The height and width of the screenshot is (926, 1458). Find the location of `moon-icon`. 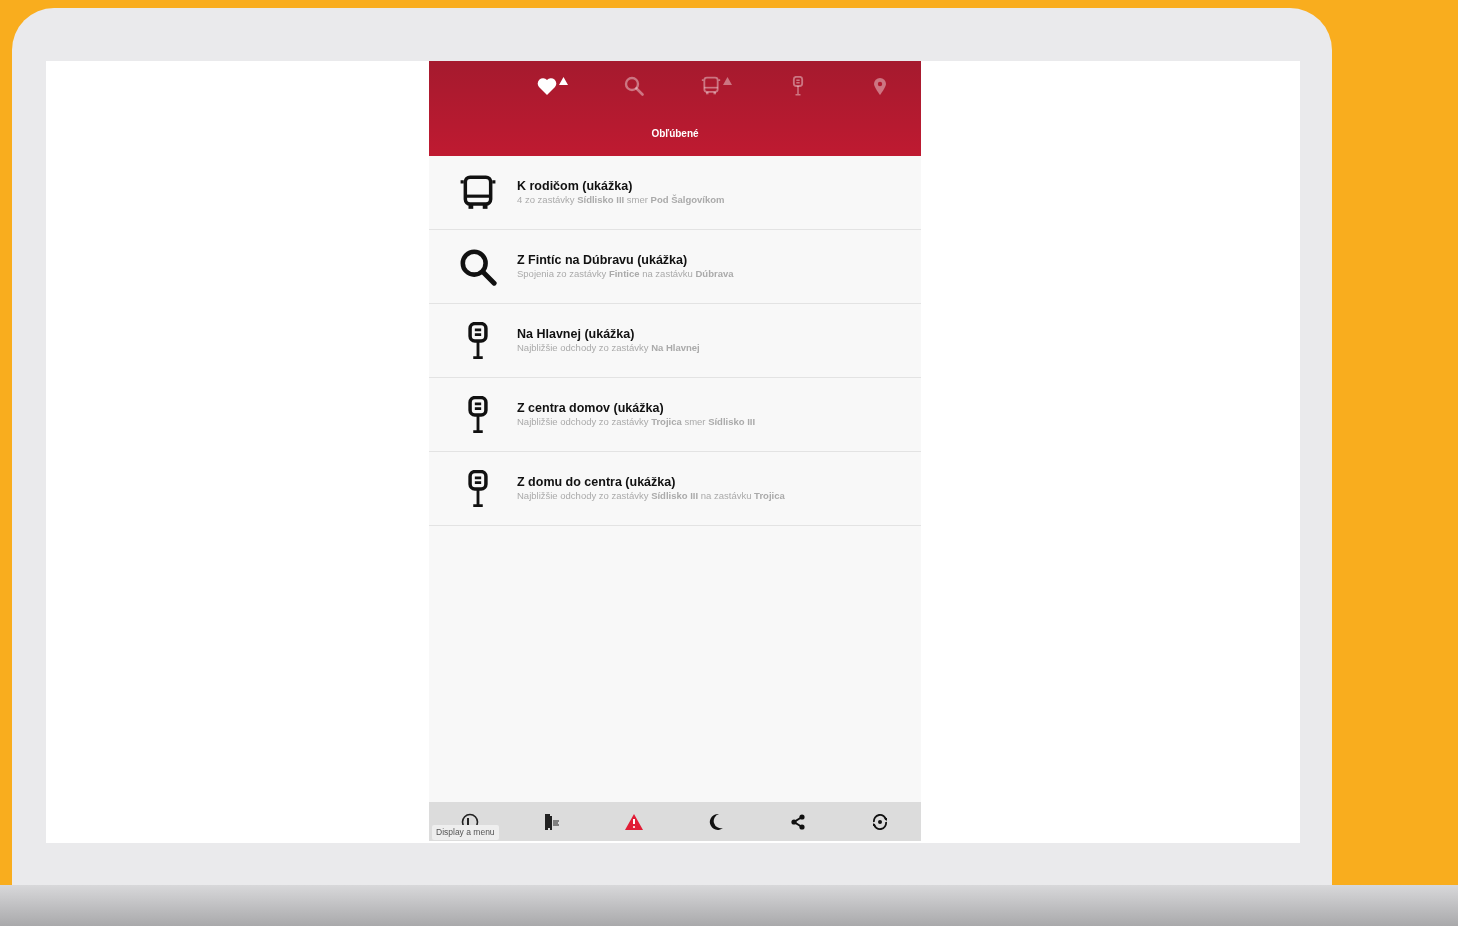

moon-icon is located at coordinates (716, 821).